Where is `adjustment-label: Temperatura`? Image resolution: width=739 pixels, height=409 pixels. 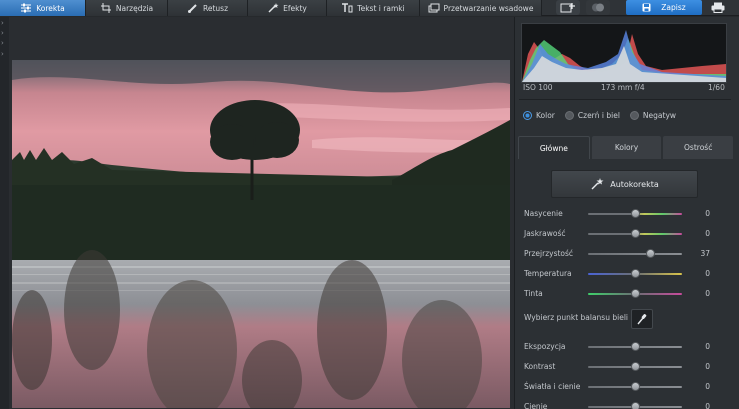 adjustment-label: Temperatura is located at coordinates (548, 273).